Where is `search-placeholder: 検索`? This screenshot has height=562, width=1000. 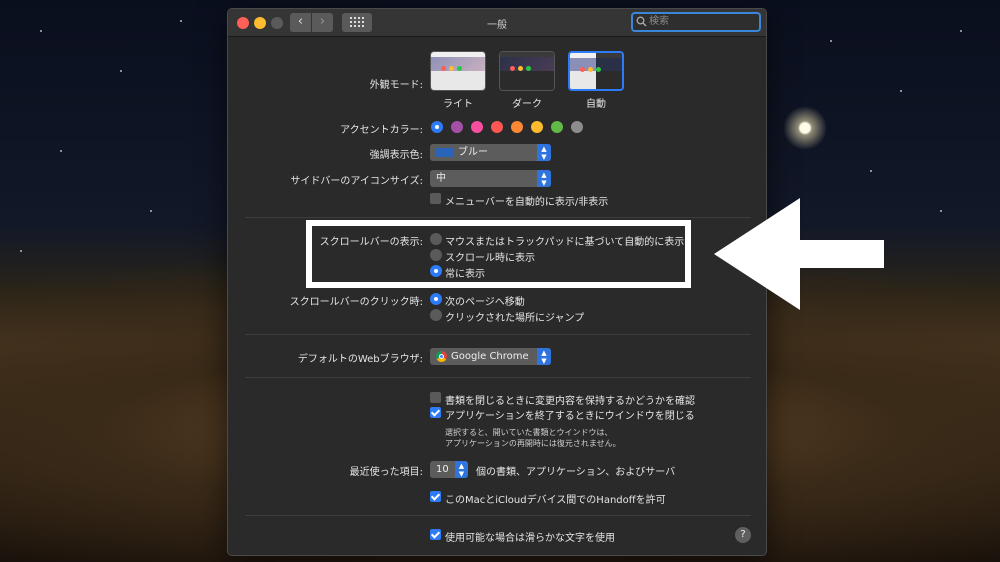 search-placeholder: 検索 is located at coordinates (659, 21).